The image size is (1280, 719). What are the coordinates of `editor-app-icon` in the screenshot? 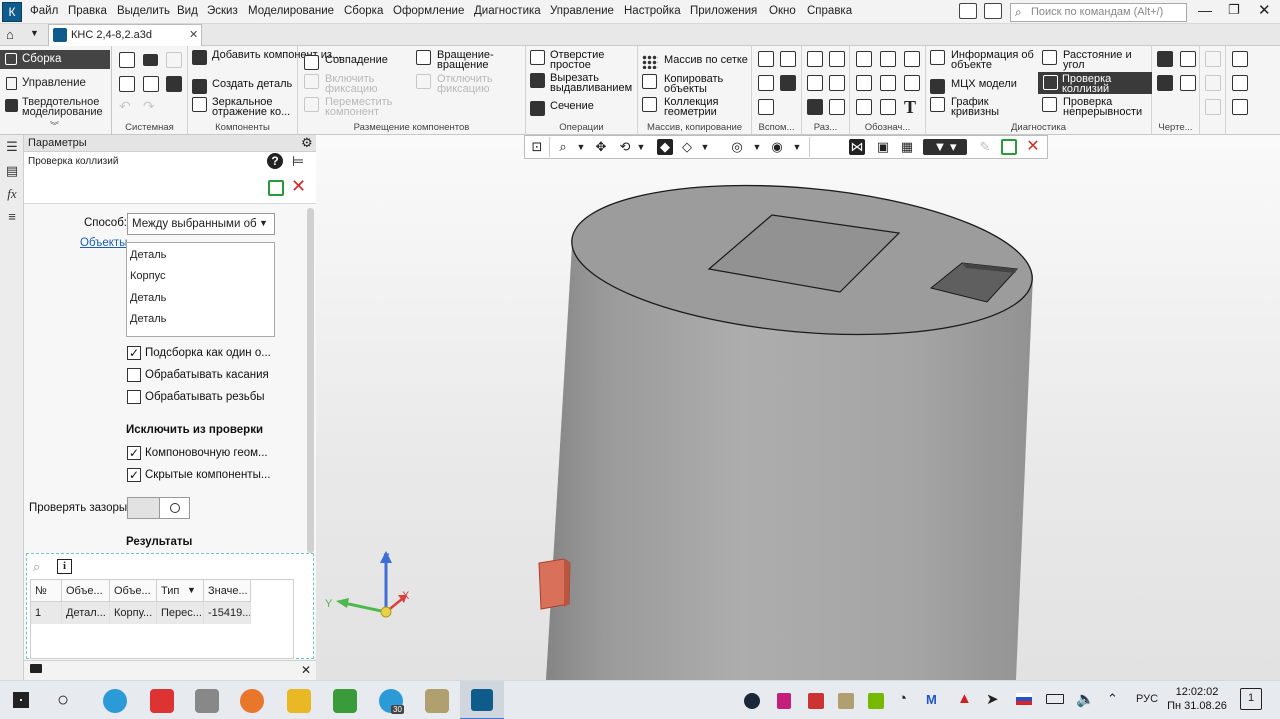 It's located at (207, 701).